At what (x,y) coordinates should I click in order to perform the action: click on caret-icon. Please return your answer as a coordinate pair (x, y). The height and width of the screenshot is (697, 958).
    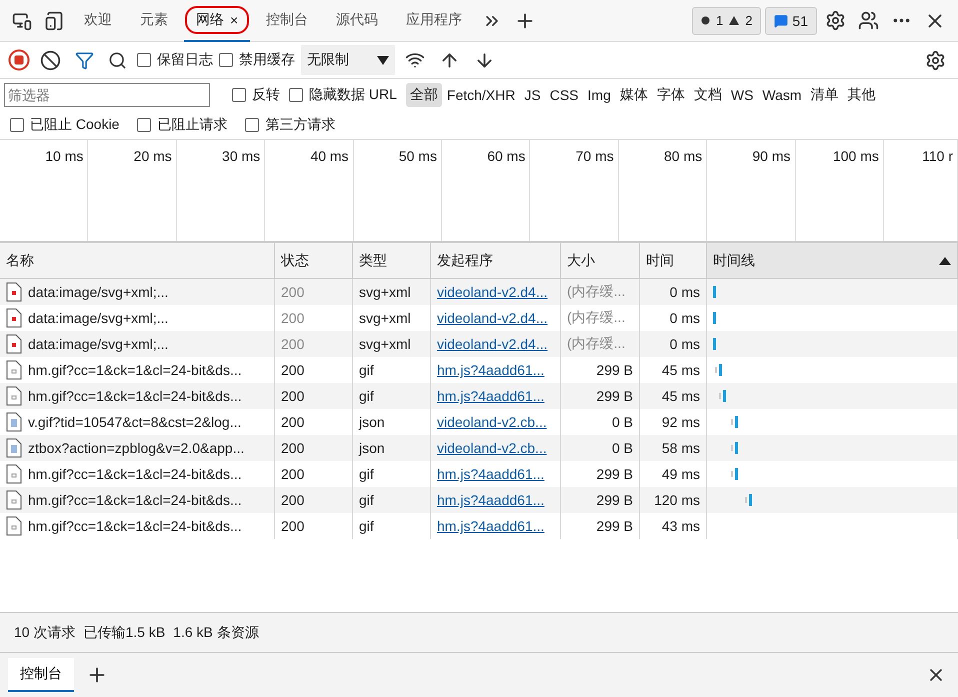
    Looking at the image, I should click on (383, 60).